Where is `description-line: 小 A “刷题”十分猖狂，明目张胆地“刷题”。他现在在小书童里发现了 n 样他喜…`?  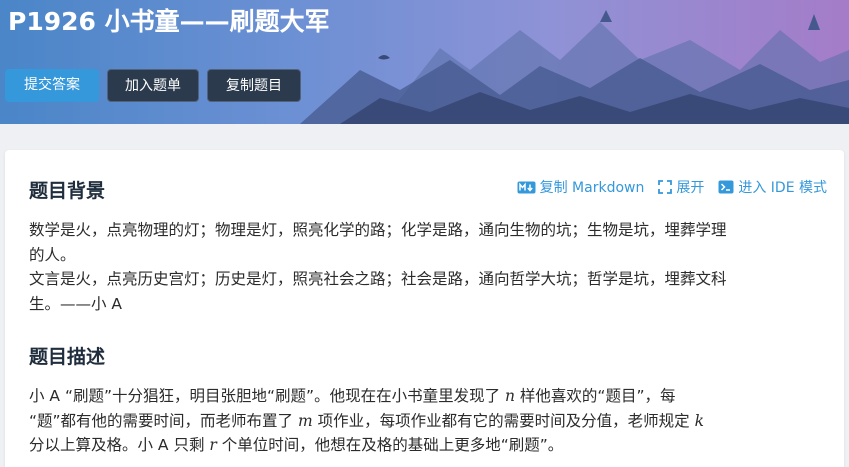 description-line: 小 A “刷题”十分猖狂，明目张胆地“刷题”。他现在在小书童里发现了 n 样他喜… is located at coordinates (429, 396).